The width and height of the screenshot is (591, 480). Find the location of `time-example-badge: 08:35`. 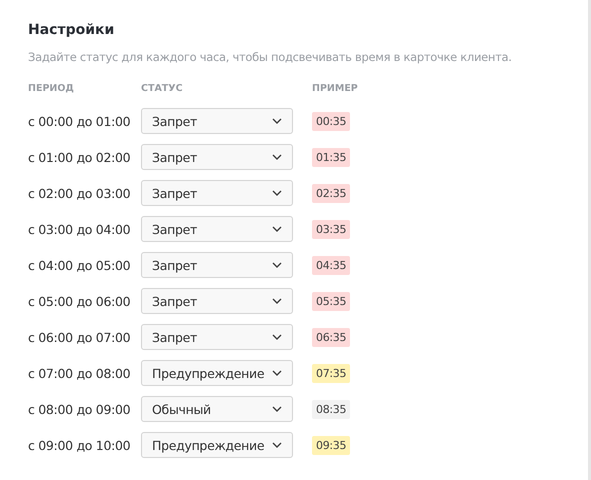

time-example-badge: 08:35 is located at coordinates (331, 409).